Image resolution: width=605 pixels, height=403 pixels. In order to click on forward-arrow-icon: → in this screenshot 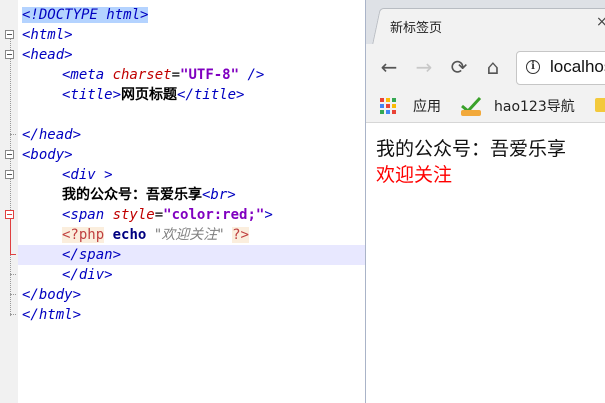, I will do `click(424, 67)`.